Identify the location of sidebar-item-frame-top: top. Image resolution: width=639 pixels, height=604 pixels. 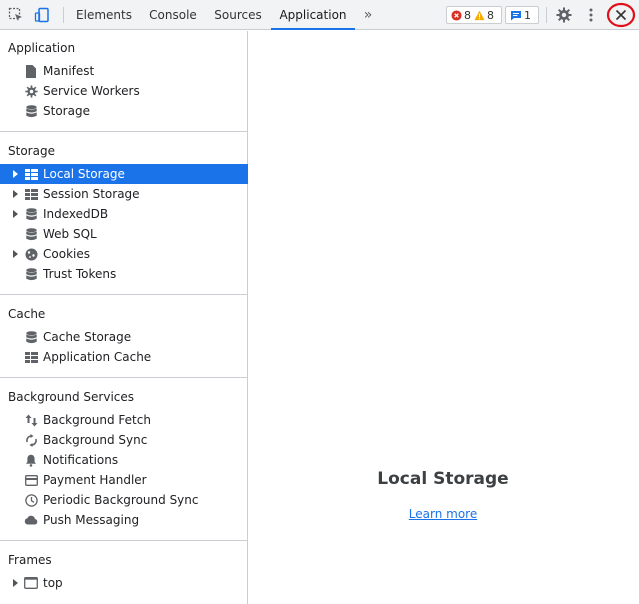
(124, 583).